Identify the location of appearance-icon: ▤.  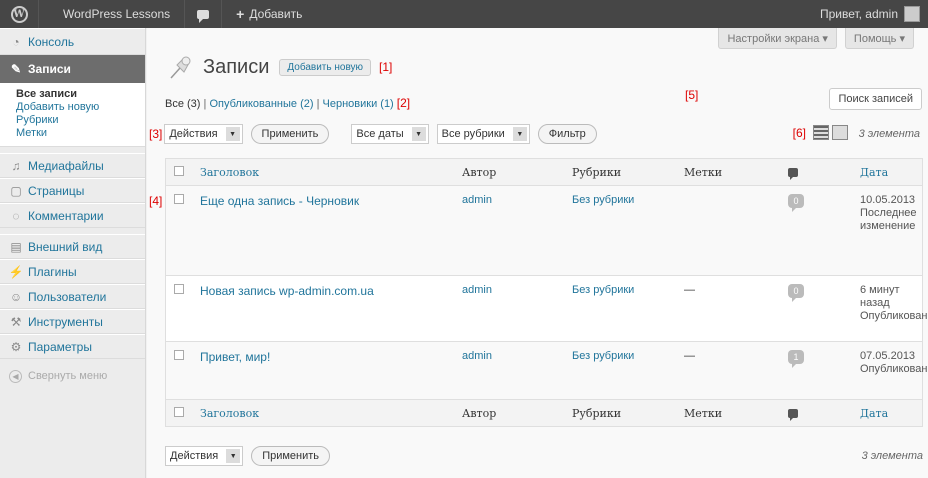
(16, 246).